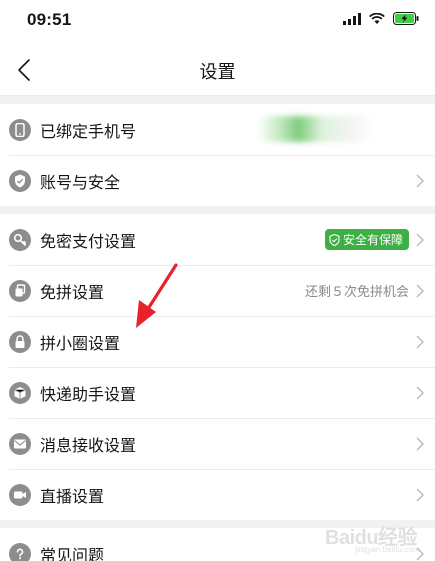 The height and width of the screenshot is (561, 435). I want to click on page-title: 设置, so click(217, 72).